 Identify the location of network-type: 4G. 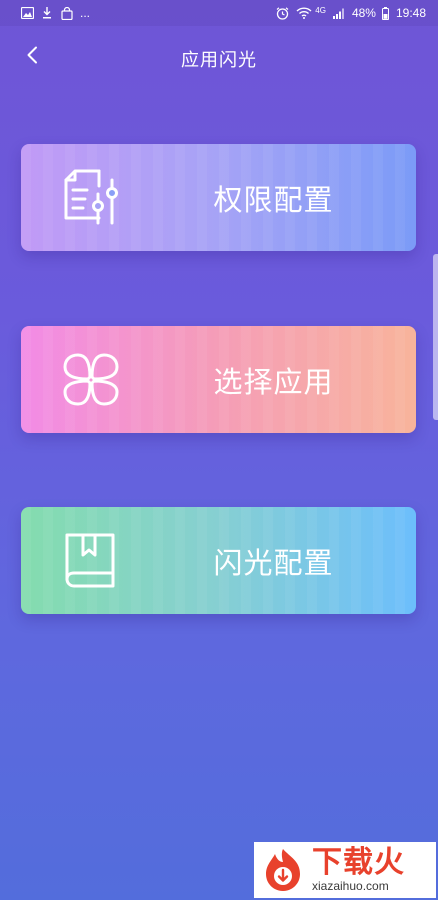
(320, 10).